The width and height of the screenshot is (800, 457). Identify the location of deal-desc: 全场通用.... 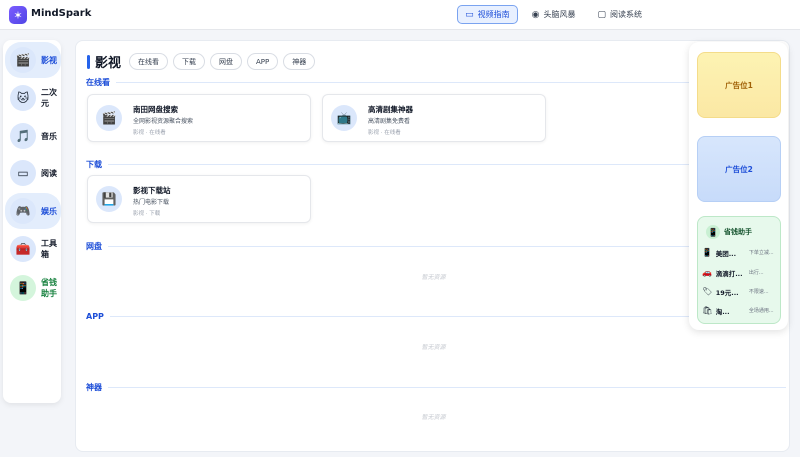
(761, 311).